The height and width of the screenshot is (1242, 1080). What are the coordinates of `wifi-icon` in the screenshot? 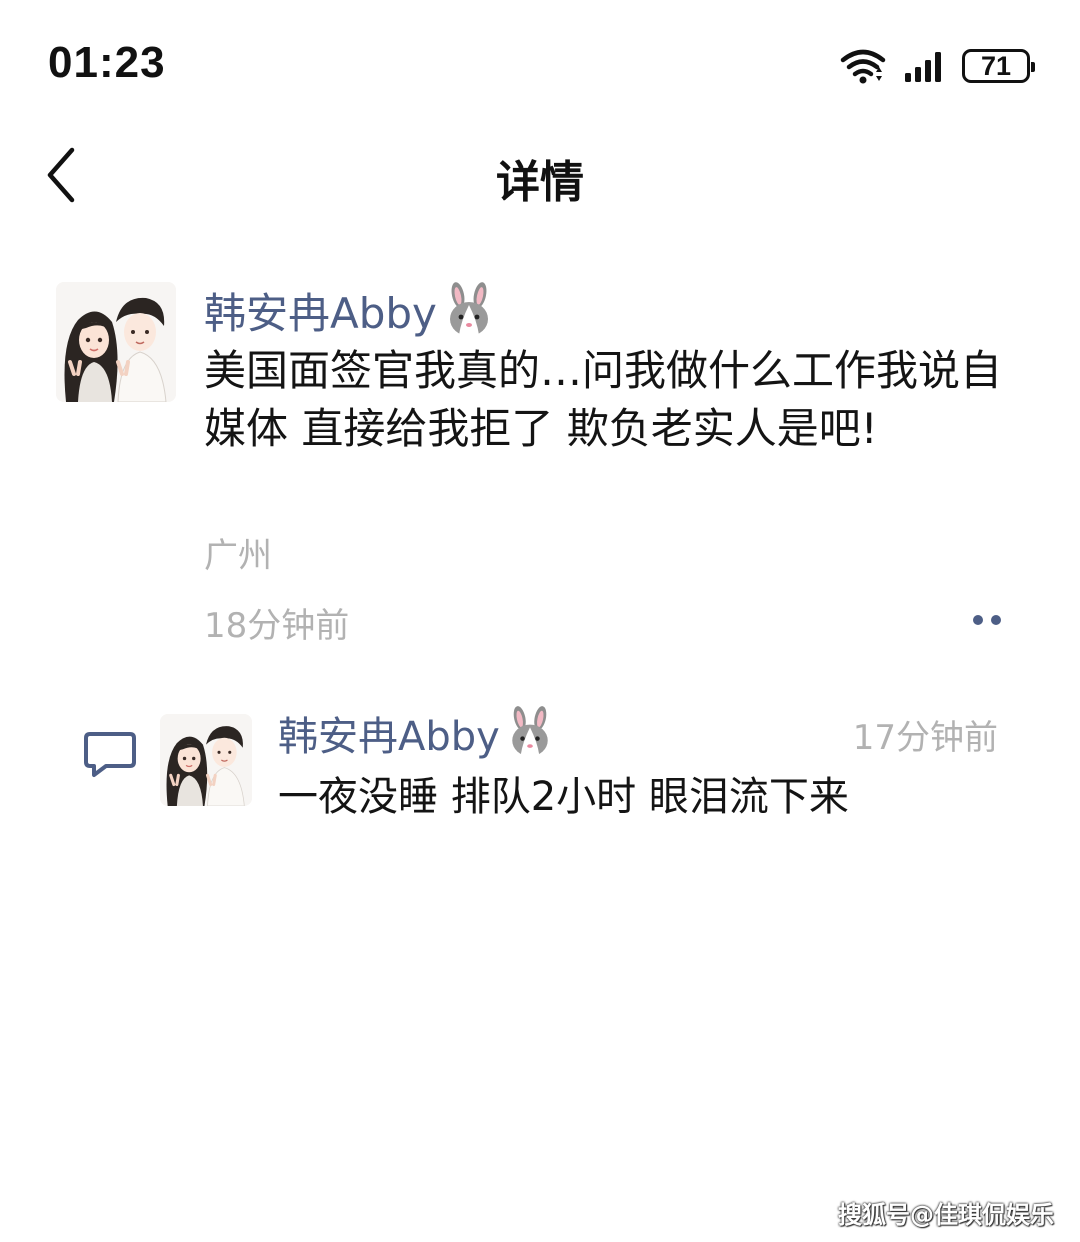 It's located at (863, 66).